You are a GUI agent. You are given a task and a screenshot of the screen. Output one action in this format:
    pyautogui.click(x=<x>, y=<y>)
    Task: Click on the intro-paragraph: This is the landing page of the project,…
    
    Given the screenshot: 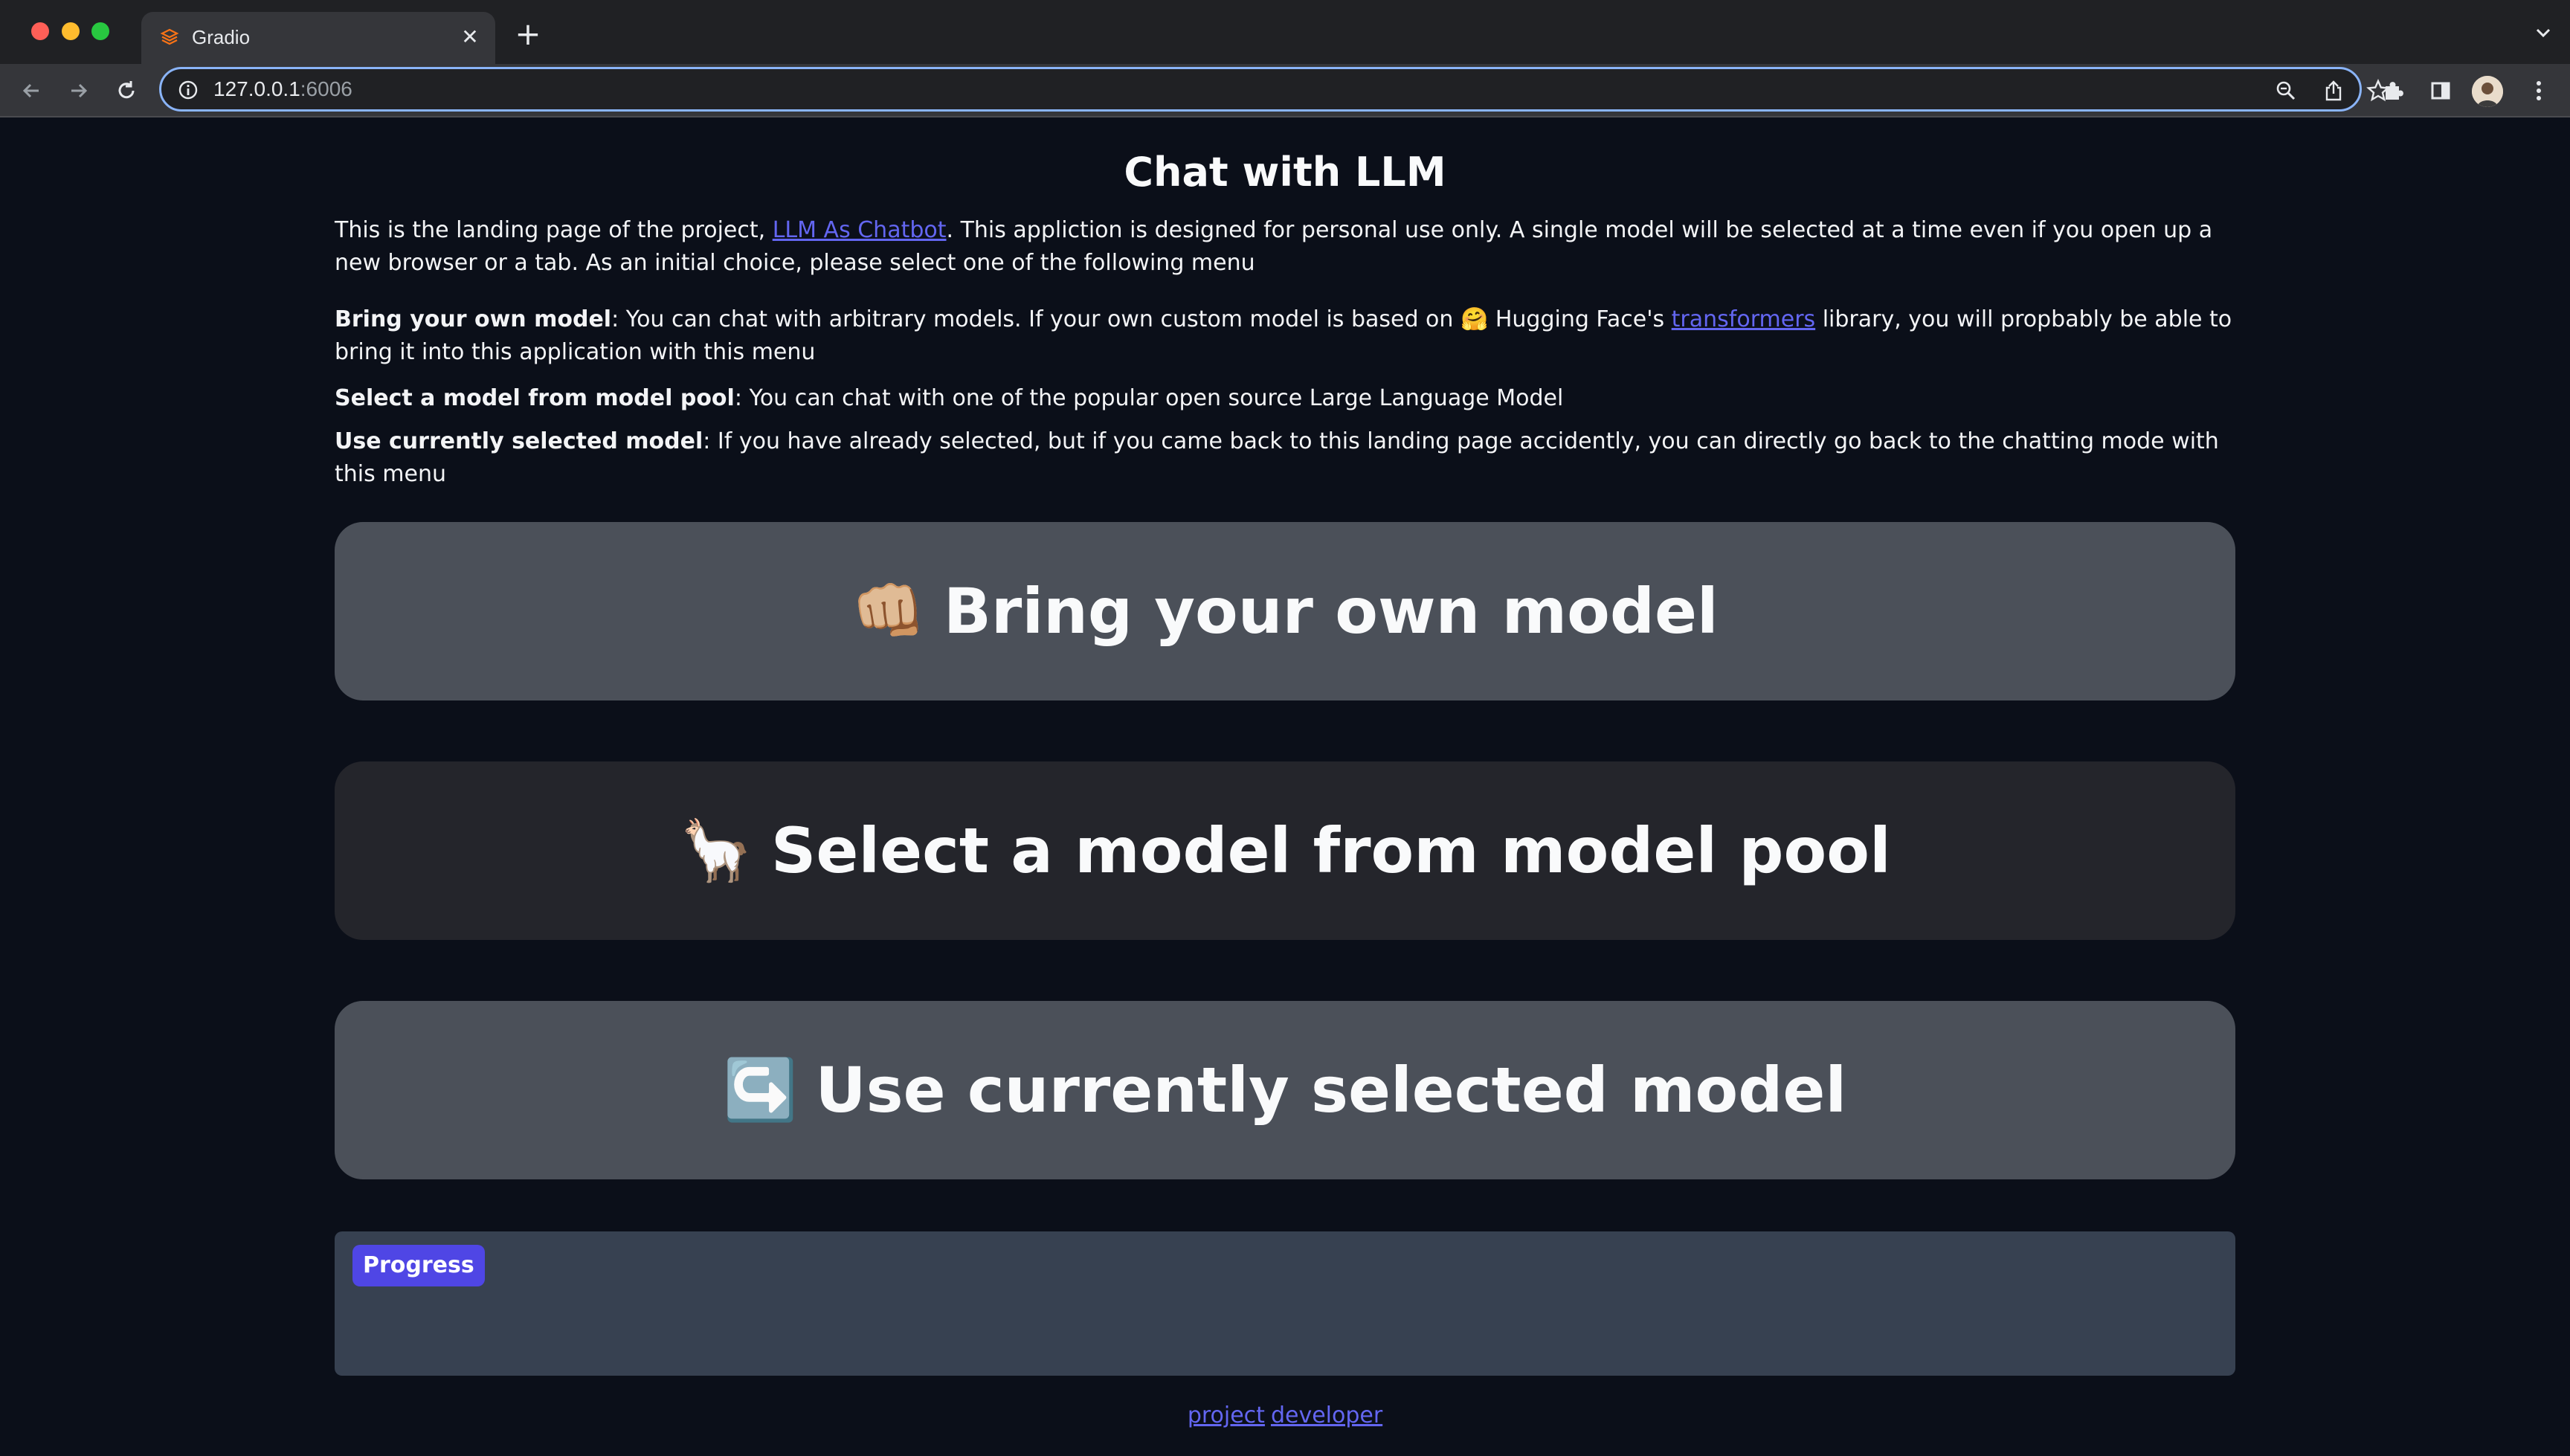 What is the action you would take?
    pyautogui.click(x=1274, y=246)
    